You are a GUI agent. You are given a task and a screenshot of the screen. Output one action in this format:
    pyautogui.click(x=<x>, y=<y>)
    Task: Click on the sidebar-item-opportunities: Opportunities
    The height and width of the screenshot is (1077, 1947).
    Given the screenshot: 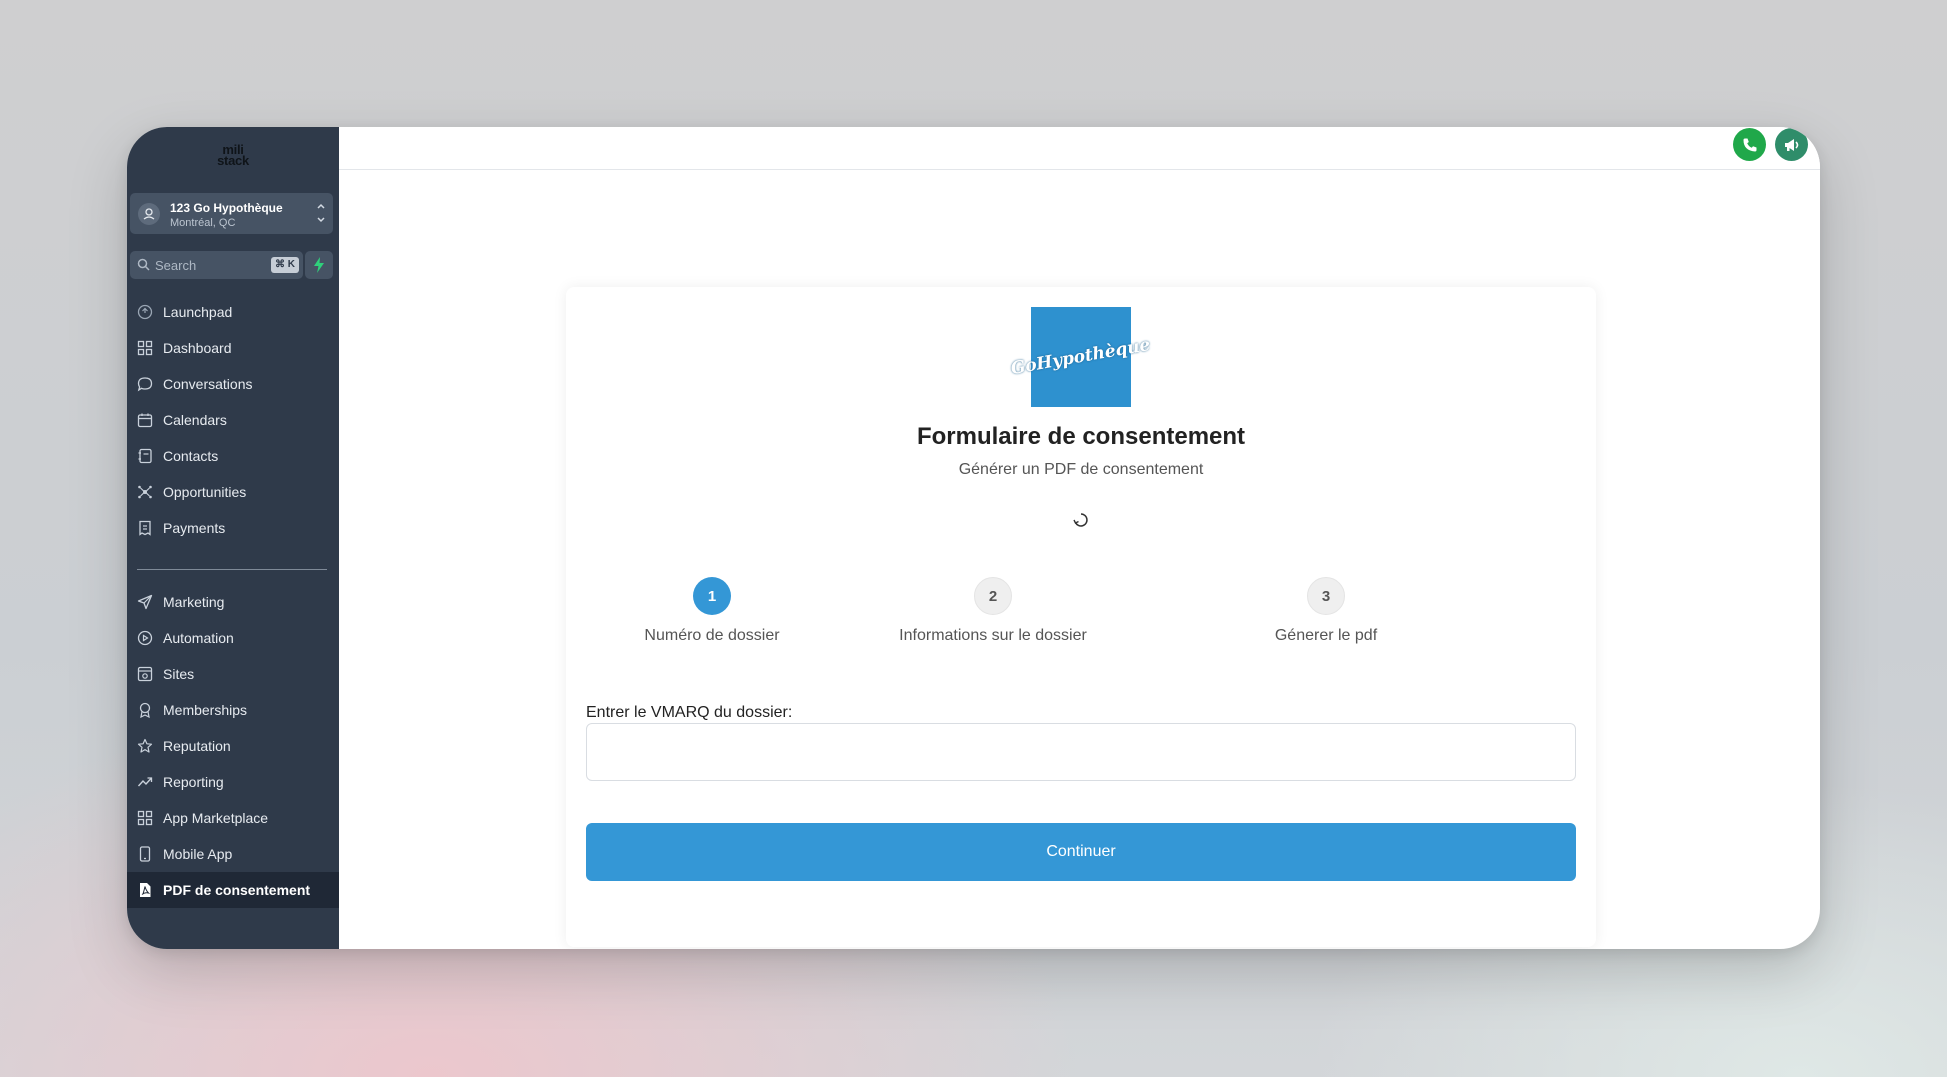 What is the action you would take?
    pyautogui.click(x=233, y=492)
    